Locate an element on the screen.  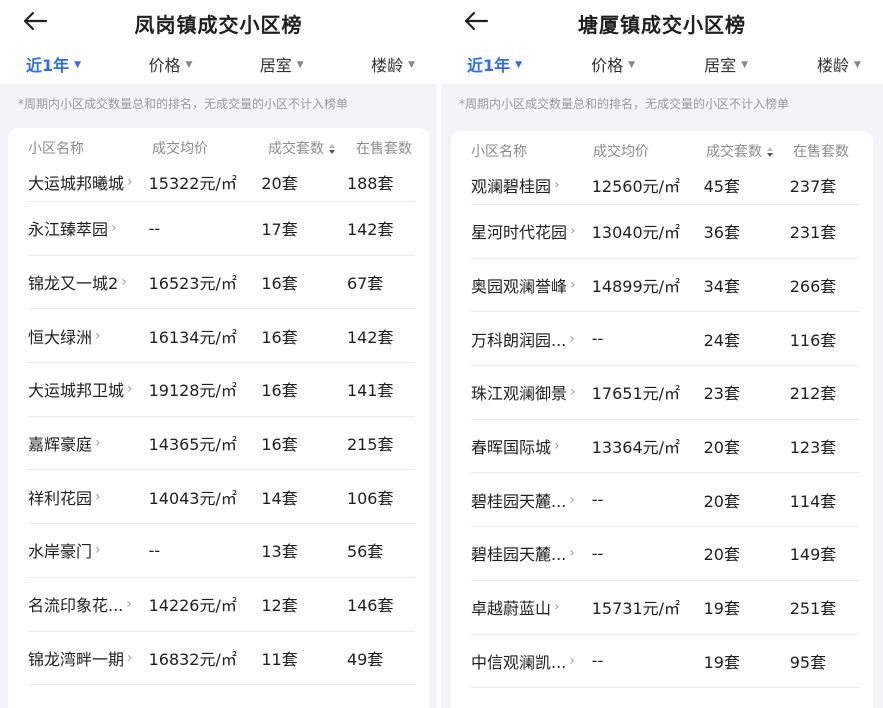
community-name: 观澜碧桂园 is located at coordinates (511, 185).